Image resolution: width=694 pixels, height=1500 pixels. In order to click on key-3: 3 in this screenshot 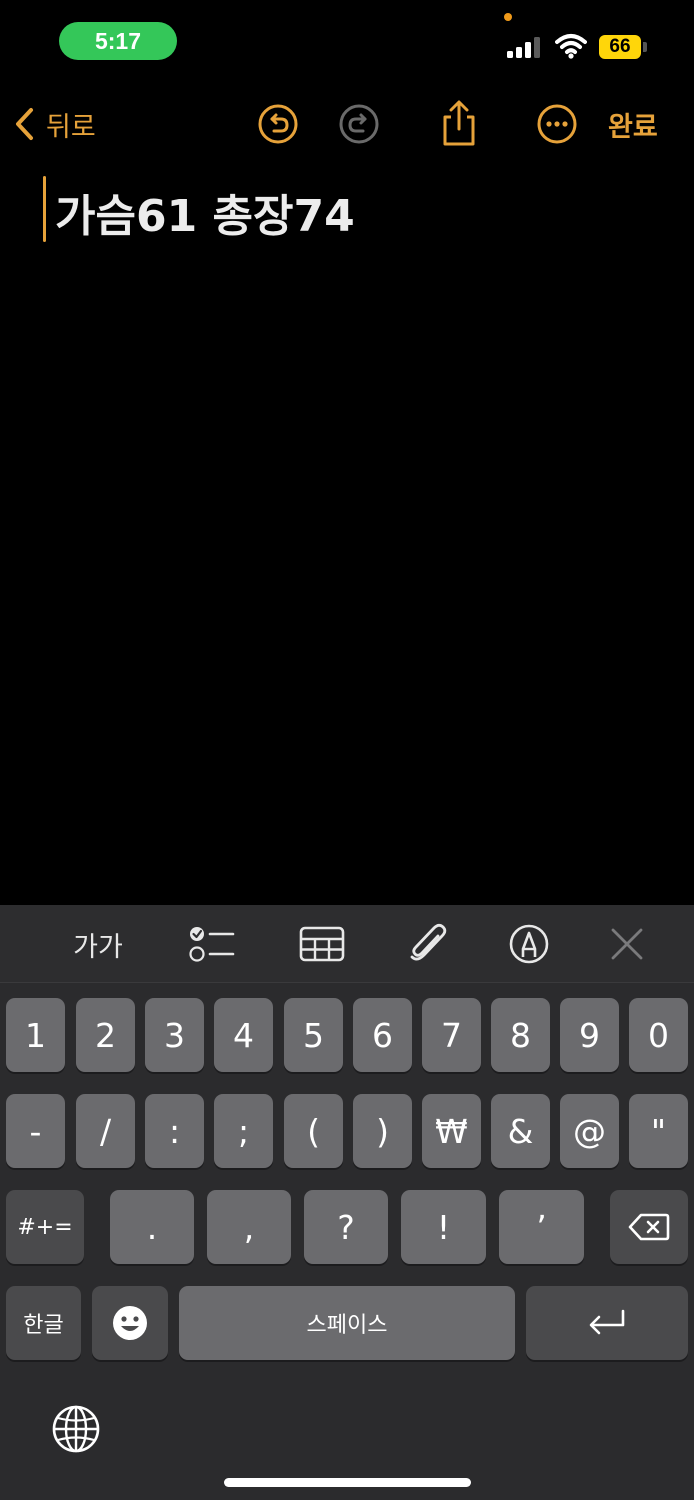, I will do `click(174, 1035)`.